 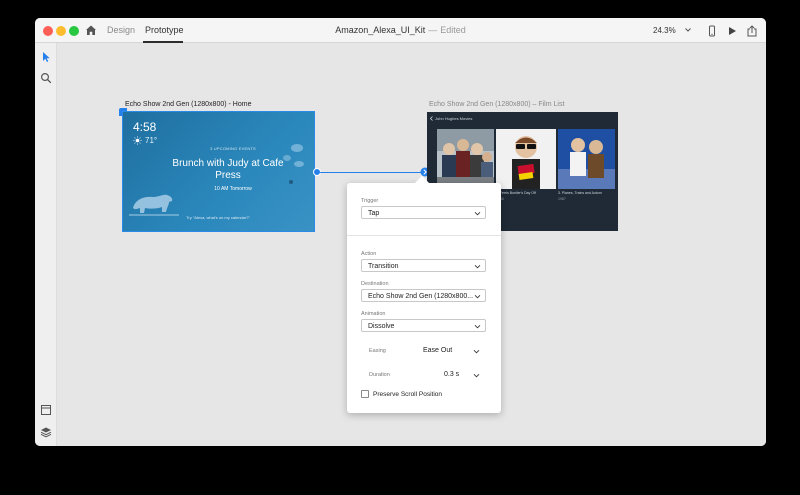 What do you see at coordinates (188, 104) in the screenshot?
I see `artboard-label-home: Echo Show 2nd Gen (1280x800) - Home` at bounding box center [188, 104].